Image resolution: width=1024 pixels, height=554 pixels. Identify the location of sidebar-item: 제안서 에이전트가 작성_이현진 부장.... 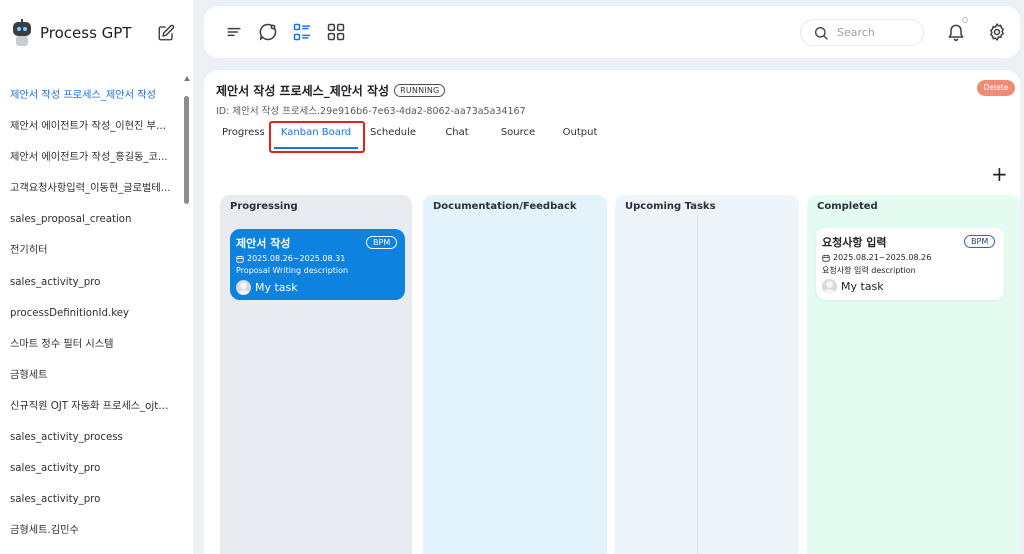
(86, 126).